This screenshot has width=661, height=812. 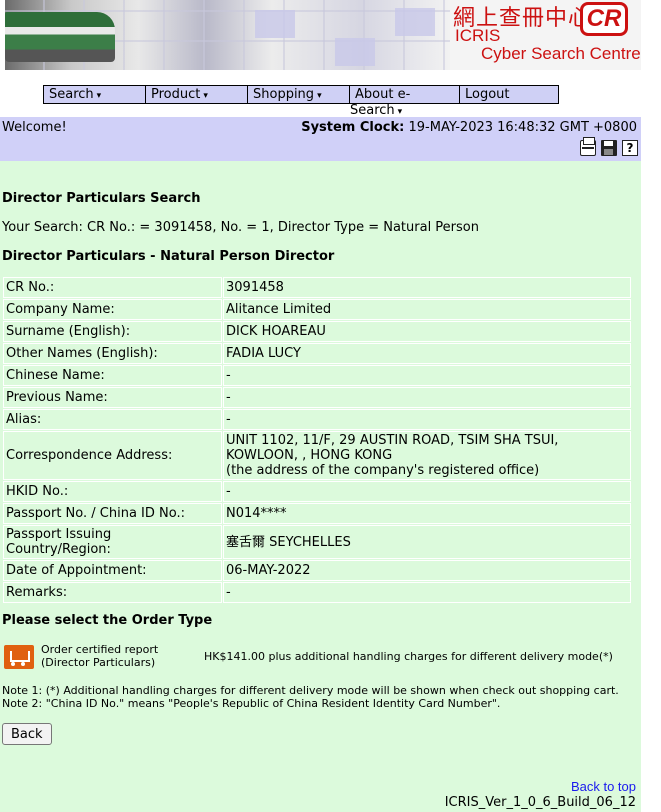 What do you see at coordinates (284, 94) in the screenshot?
I see `menu-shopping-label: Shopping` at bounding box center [284, 94].